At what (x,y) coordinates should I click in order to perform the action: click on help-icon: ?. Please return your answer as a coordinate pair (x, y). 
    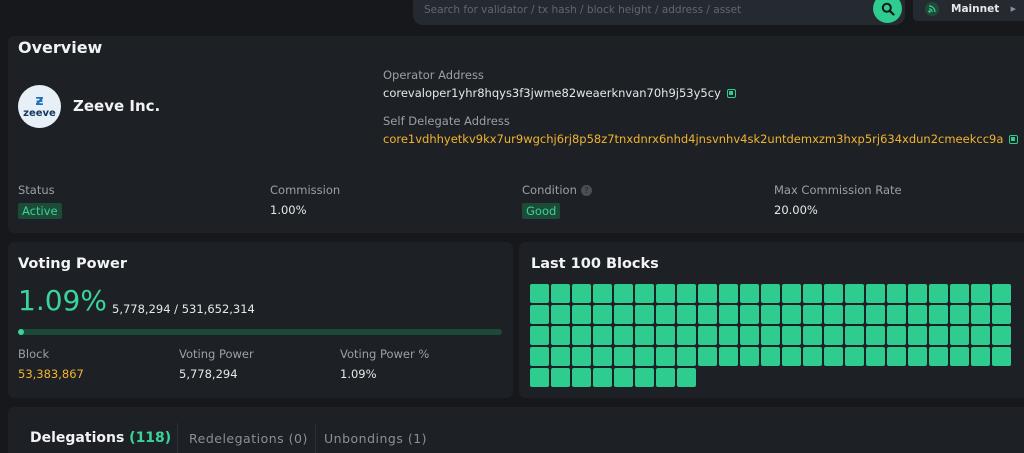
    Looking at the image, I should click on (586, 190).